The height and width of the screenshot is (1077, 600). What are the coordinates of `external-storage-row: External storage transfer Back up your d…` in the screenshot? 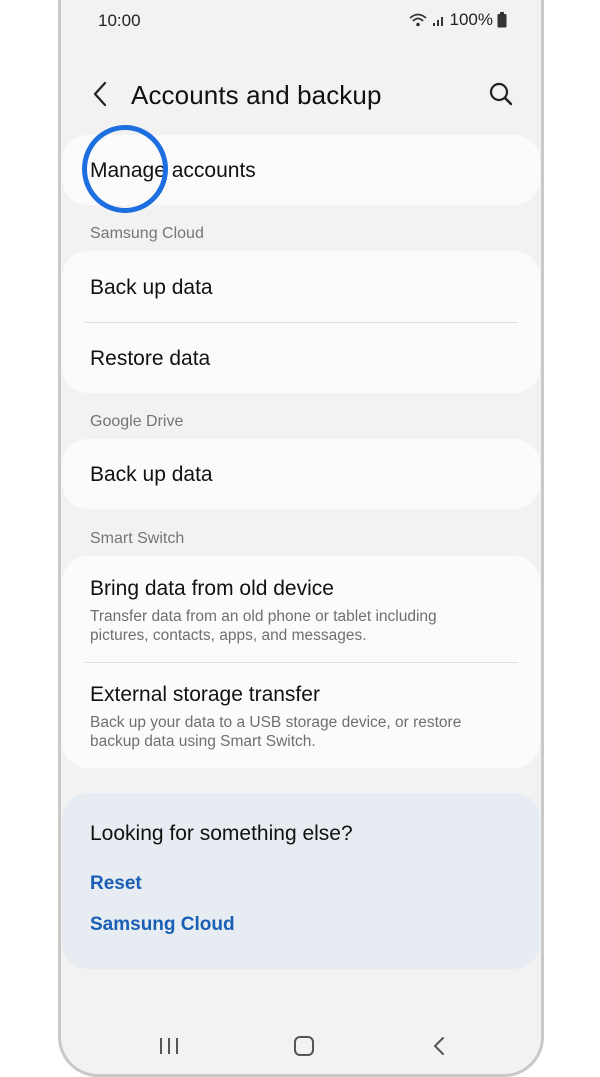 It's located at (305, 717).